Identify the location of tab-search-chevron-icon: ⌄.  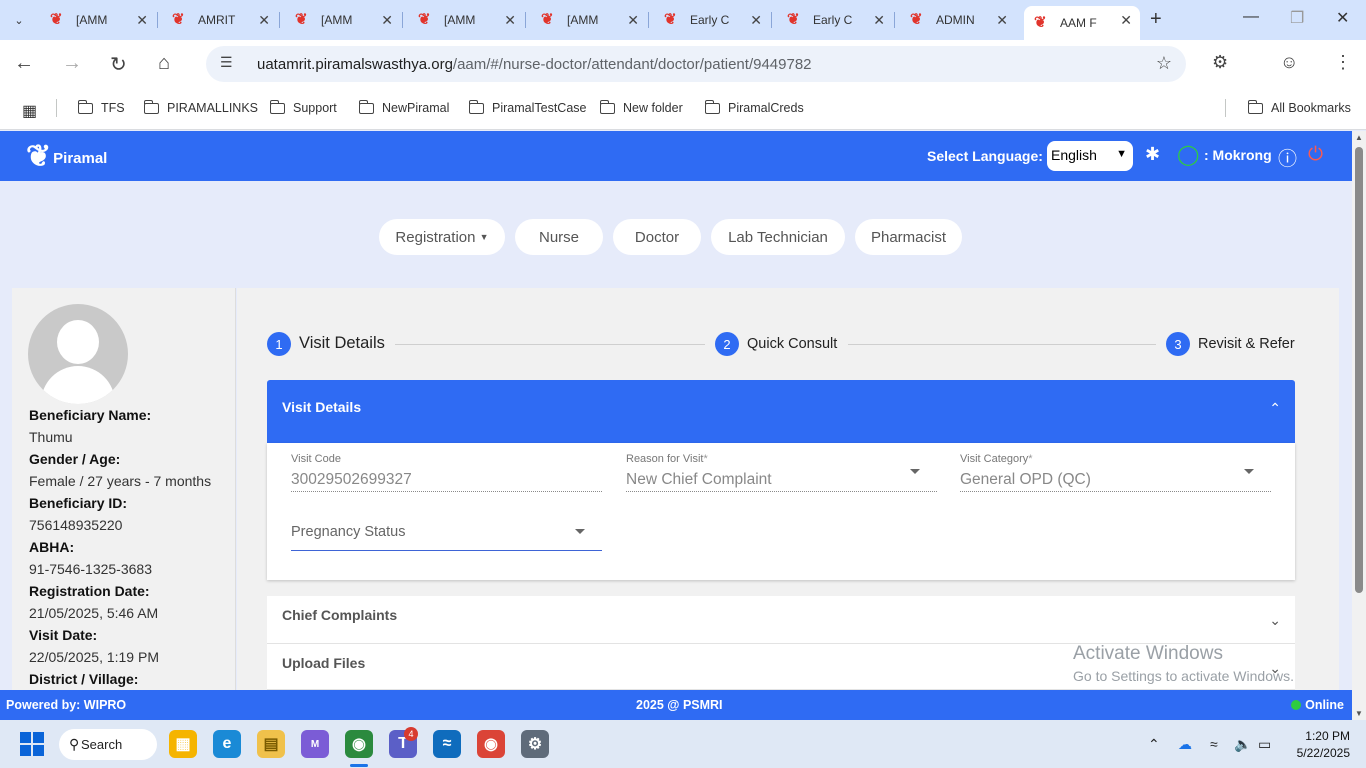
(19, 20).